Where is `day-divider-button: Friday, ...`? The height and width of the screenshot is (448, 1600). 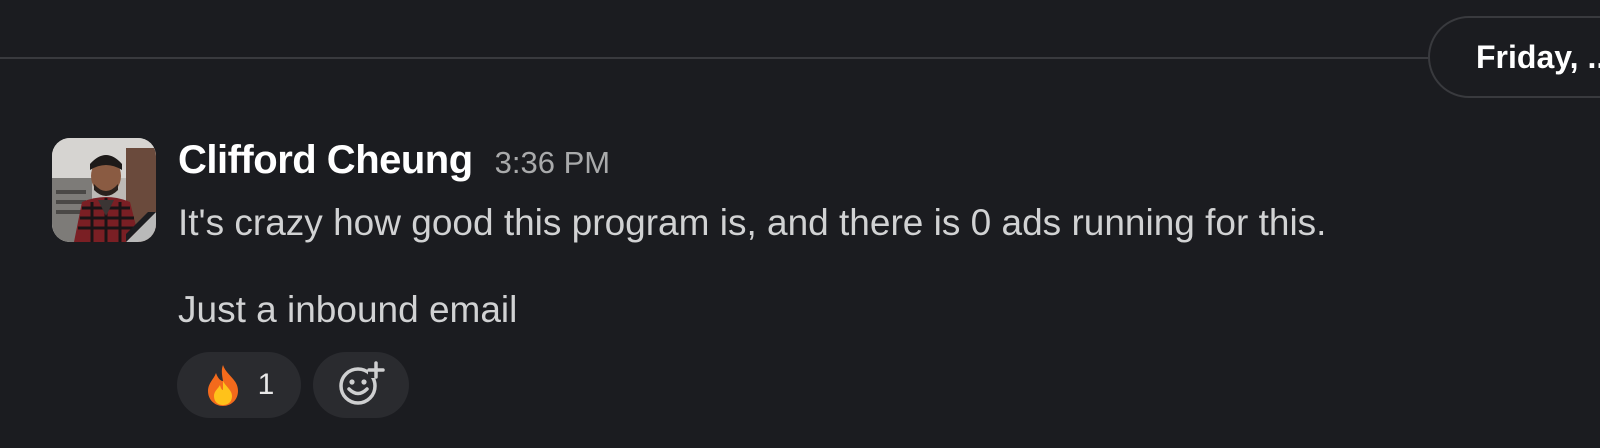 day-divider-button: Friday, ... is located at coordinates (1514, 57).